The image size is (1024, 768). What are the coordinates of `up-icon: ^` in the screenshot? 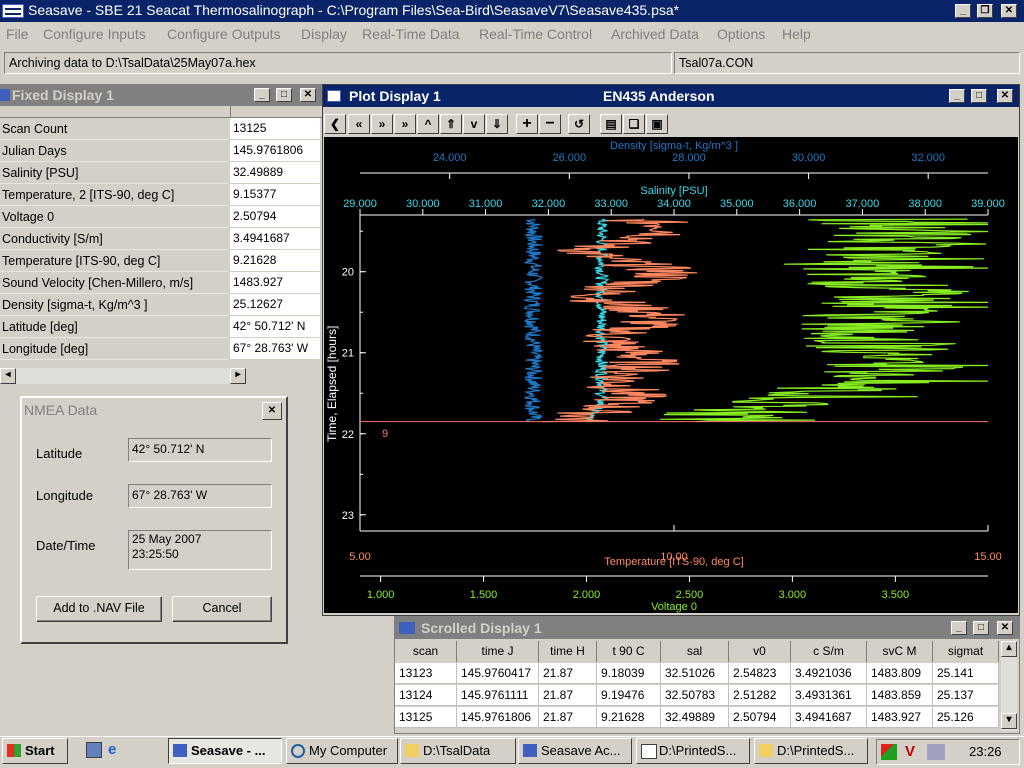 It's located at (428, 124).